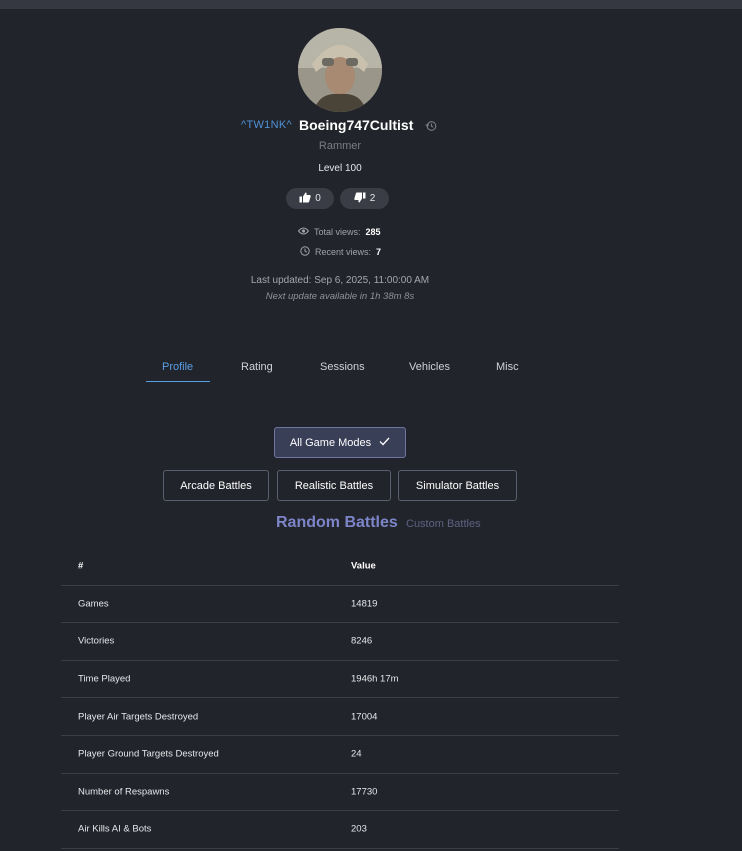 The height and width of the screenshot is (851, 742). What do you see at coordinates (359, 829) in the screenshot?
I see `stat-value: 203` at bounding box center [359, 829].